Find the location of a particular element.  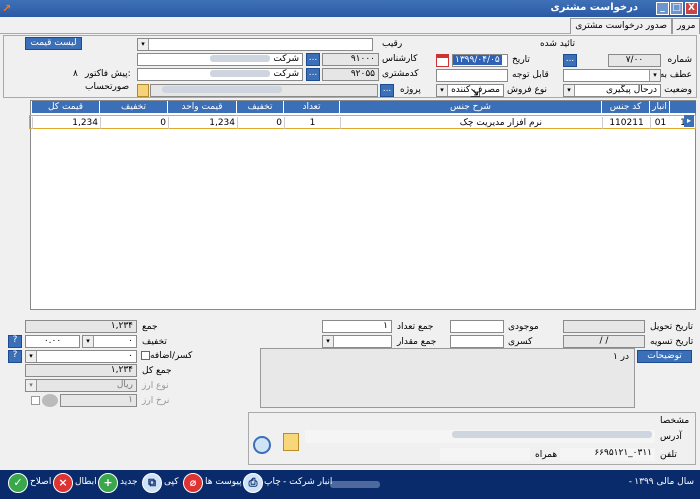

expert-code-field: ۹۱۰۰۰ is located at coordinates (350, 59).